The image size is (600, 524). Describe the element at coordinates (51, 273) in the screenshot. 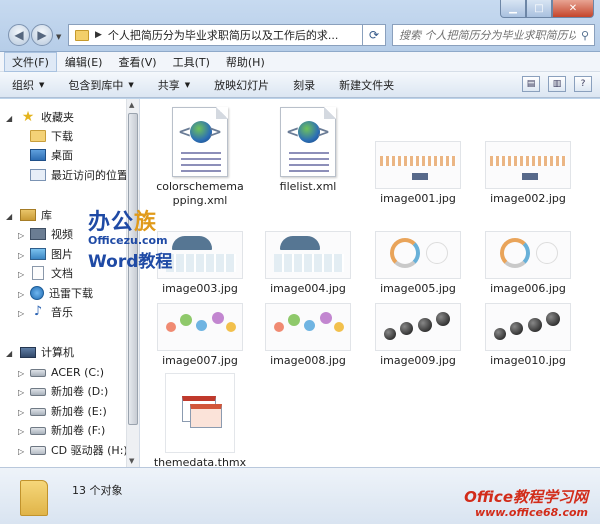

I see `sidebar-item-documents: 文档` at that location.